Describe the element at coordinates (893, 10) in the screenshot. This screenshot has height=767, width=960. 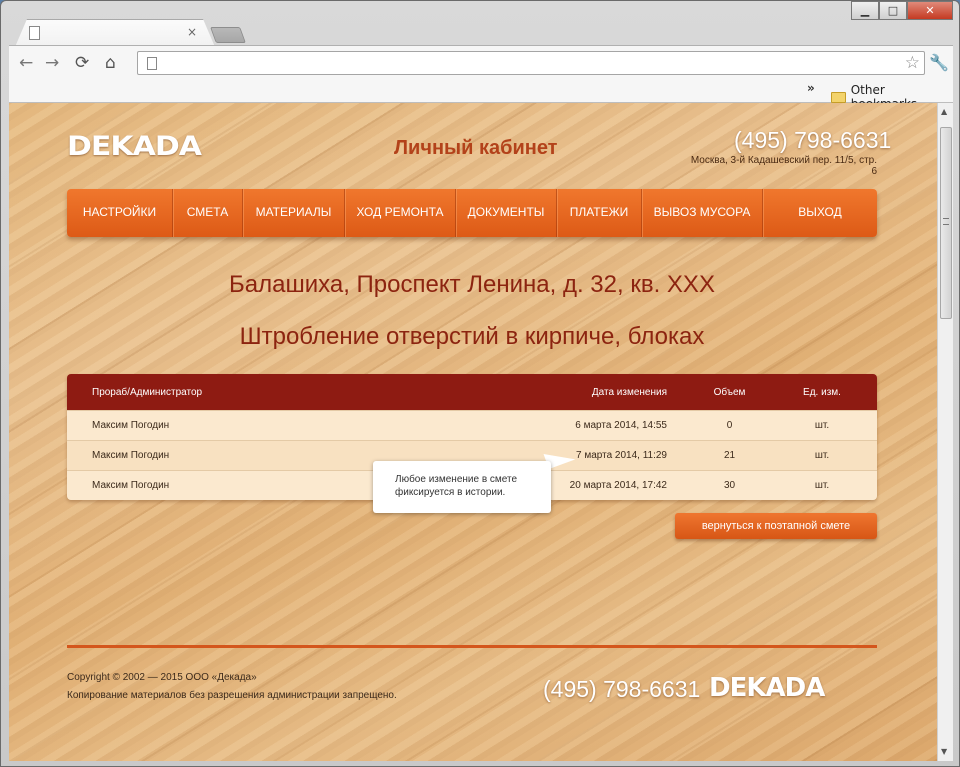
I see `maximize-button: □` at that location.